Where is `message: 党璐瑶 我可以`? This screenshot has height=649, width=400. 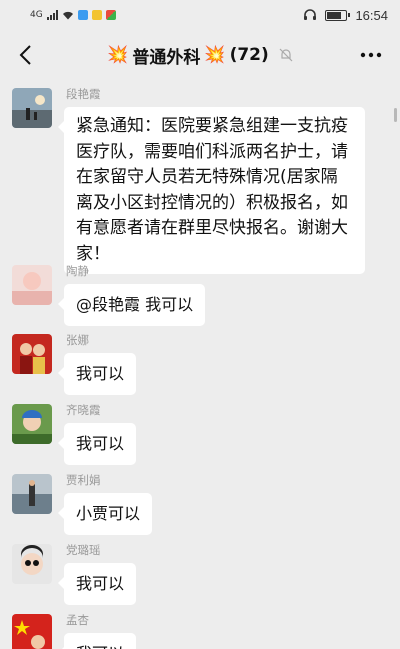 message: 党璐瑶 我可以 is located at coordinates (200, 574).